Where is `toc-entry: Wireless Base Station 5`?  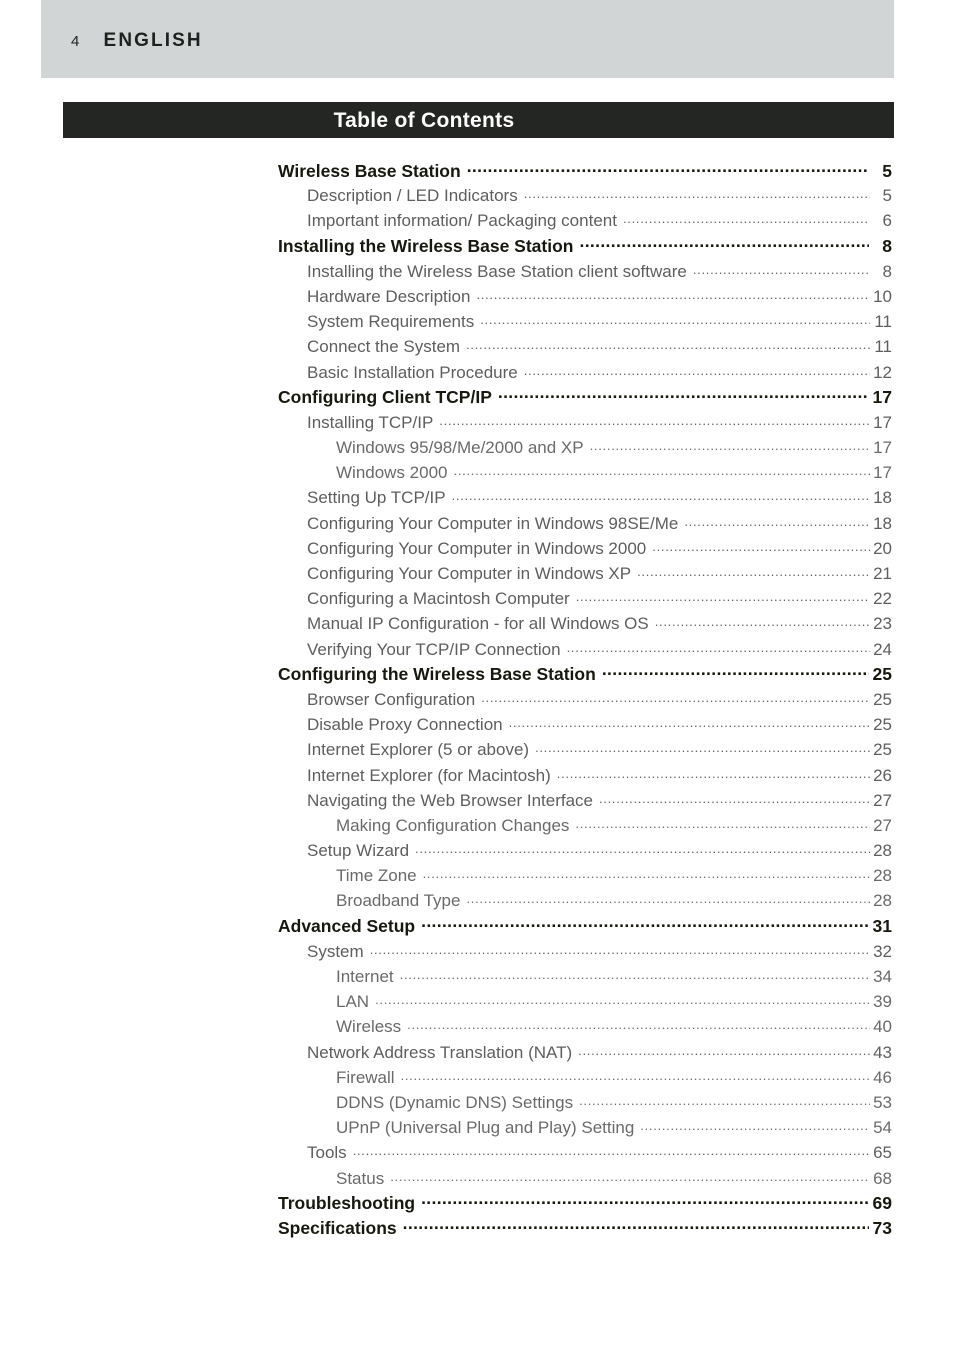
toc-entry: Wireless Base Station 5 is located at coordinates (585, 171).